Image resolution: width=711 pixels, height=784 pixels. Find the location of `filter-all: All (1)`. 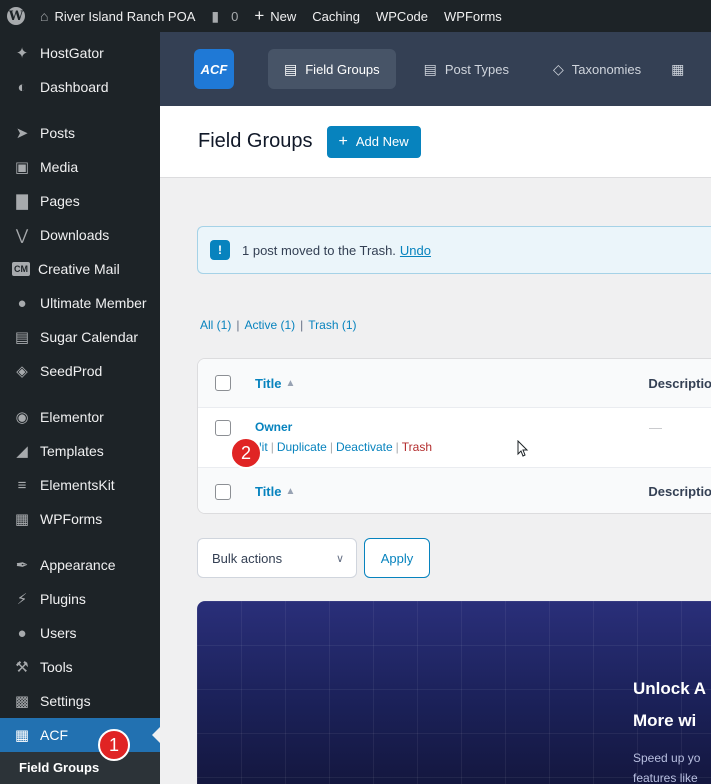

filter-all: All (1) is located at coordinates (215, 325).